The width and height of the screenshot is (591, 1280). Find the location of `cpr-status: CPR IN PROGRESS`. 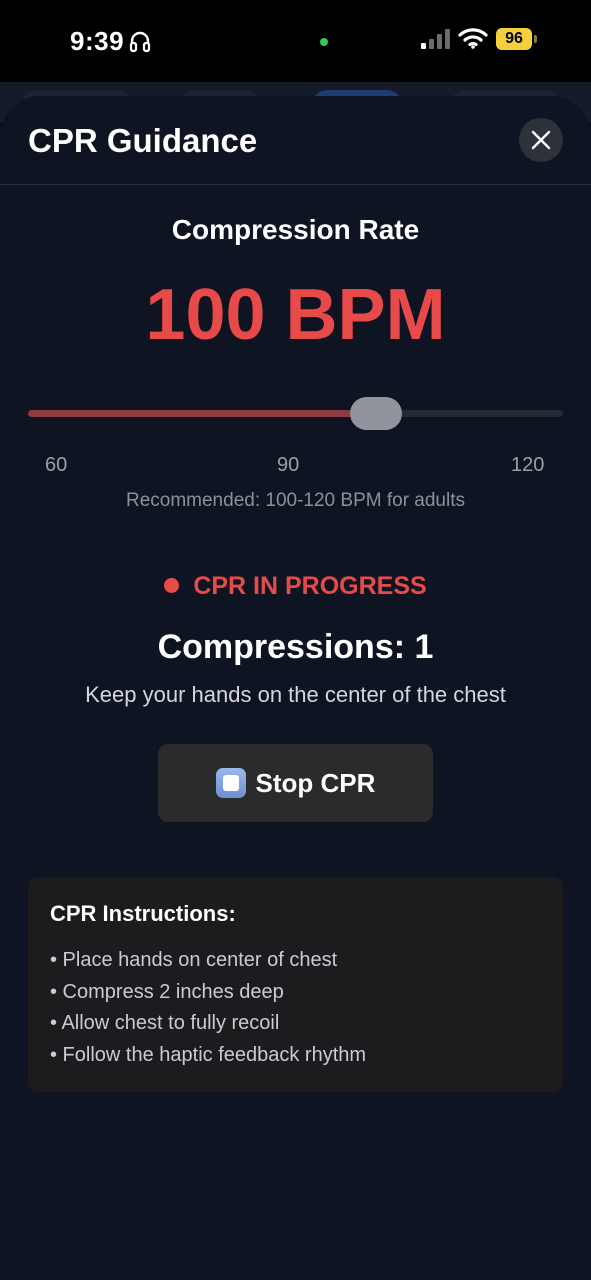

cpr-status: CPR IN PROGRESS is located at coordinates (295, 586).